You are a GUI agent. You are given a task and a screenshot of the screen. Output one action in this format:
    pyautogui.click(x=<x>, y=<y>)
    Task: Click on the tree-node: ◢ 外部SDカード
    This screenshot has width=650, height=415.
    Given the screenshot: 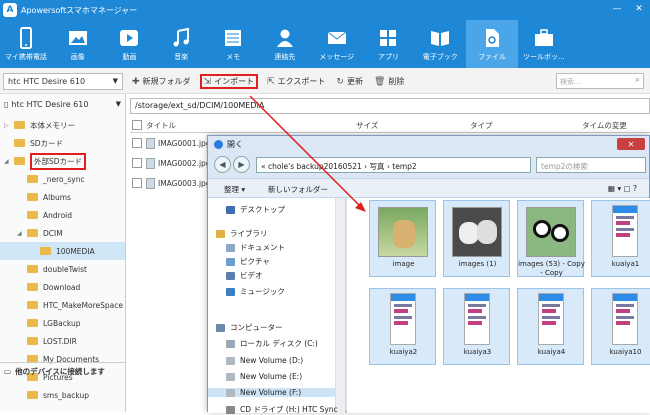 What is the action you would take?
    pyautogui.click(x=62, y=161)
    